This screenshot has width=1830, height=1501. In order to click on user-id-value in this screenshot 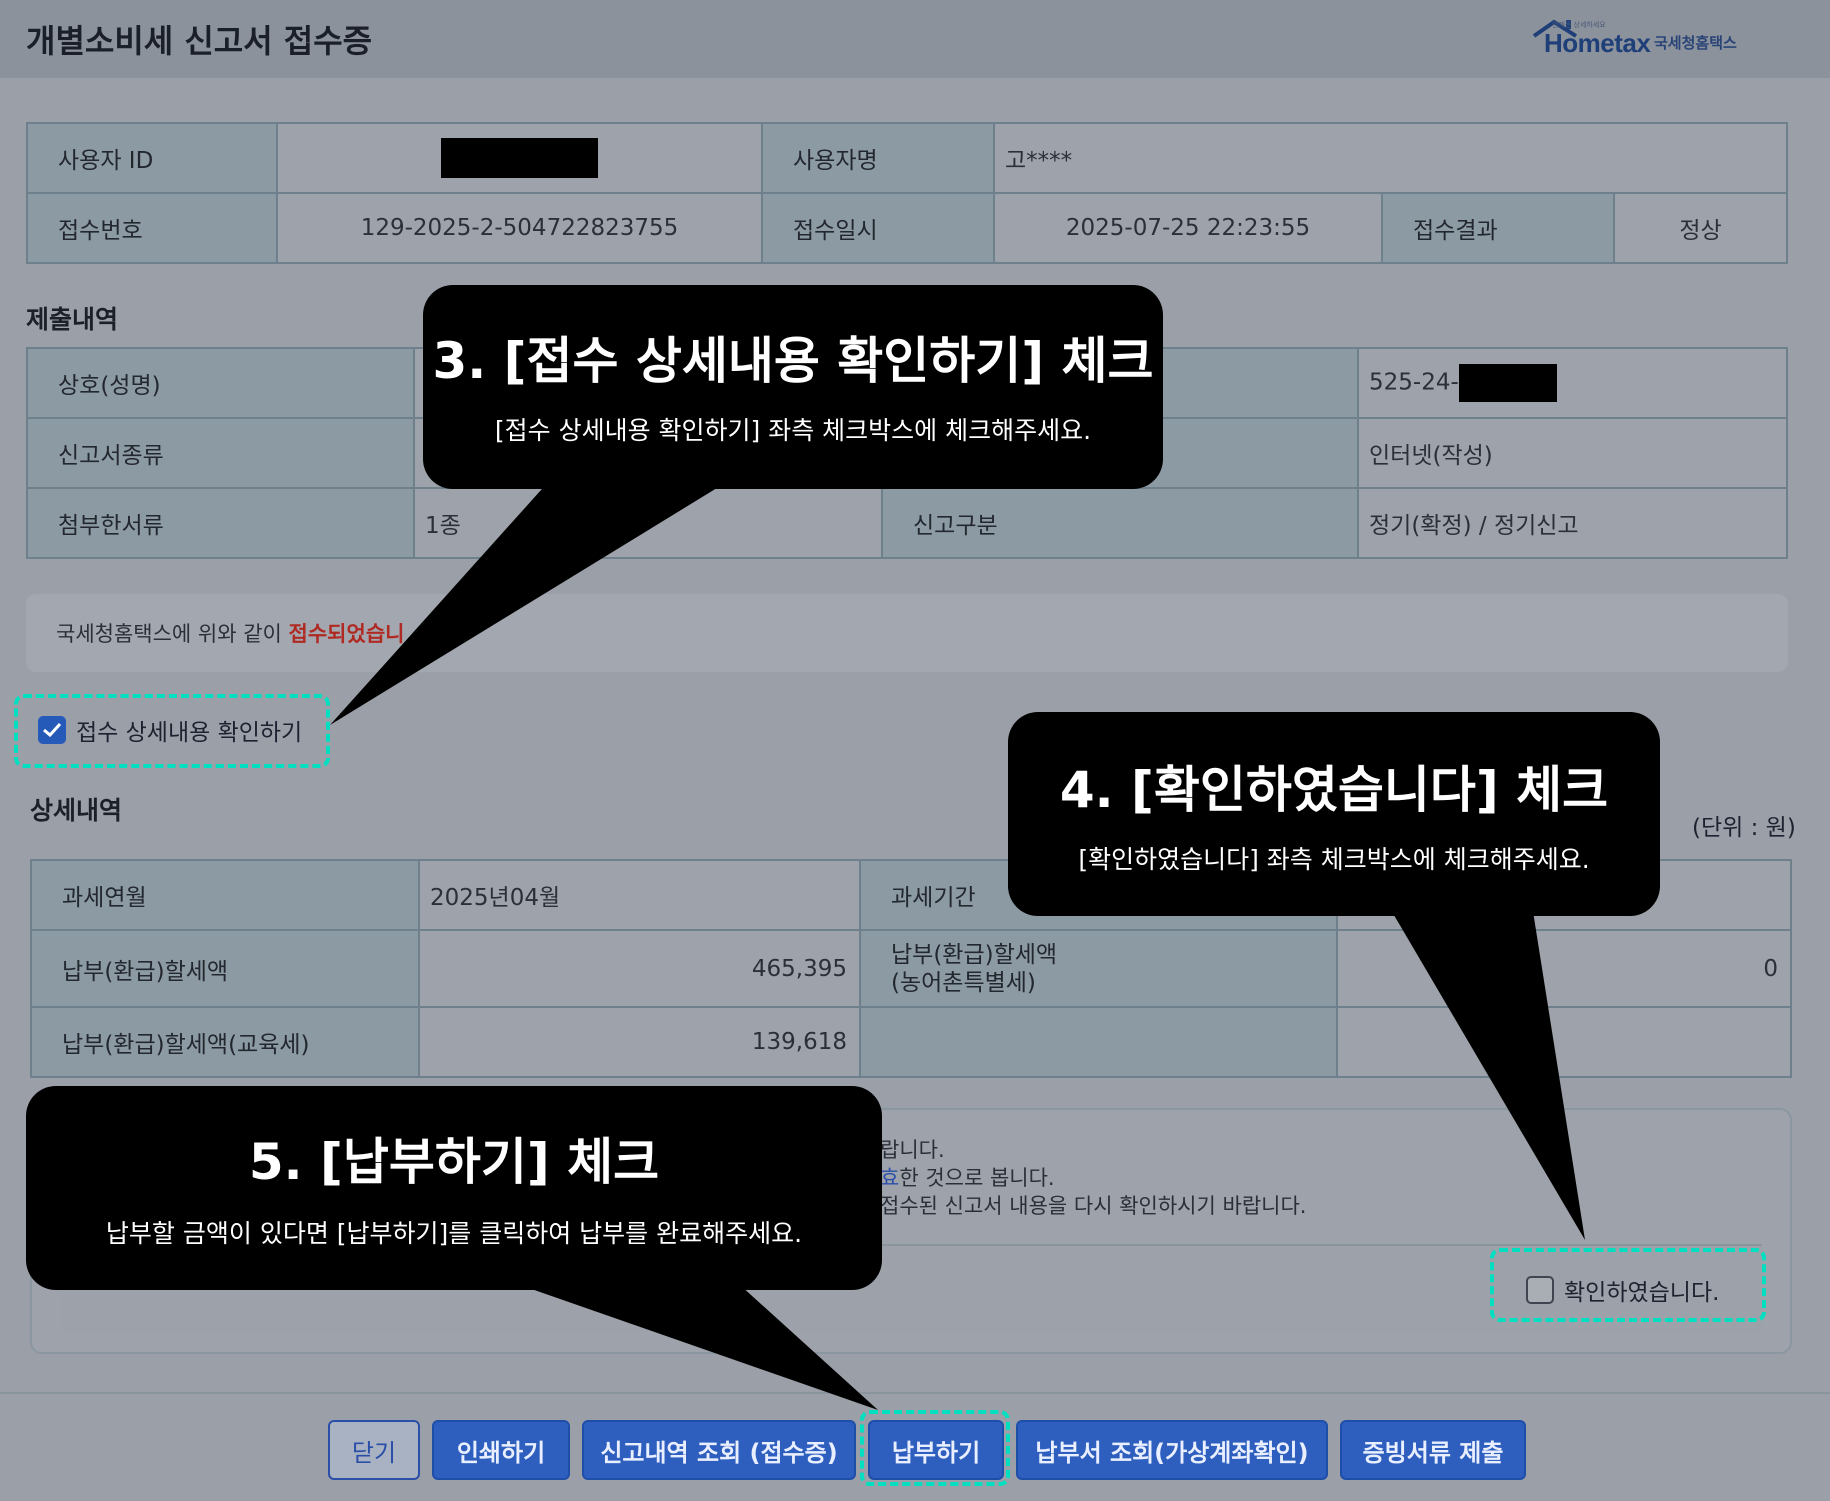, I will do `click(519, 158)`.